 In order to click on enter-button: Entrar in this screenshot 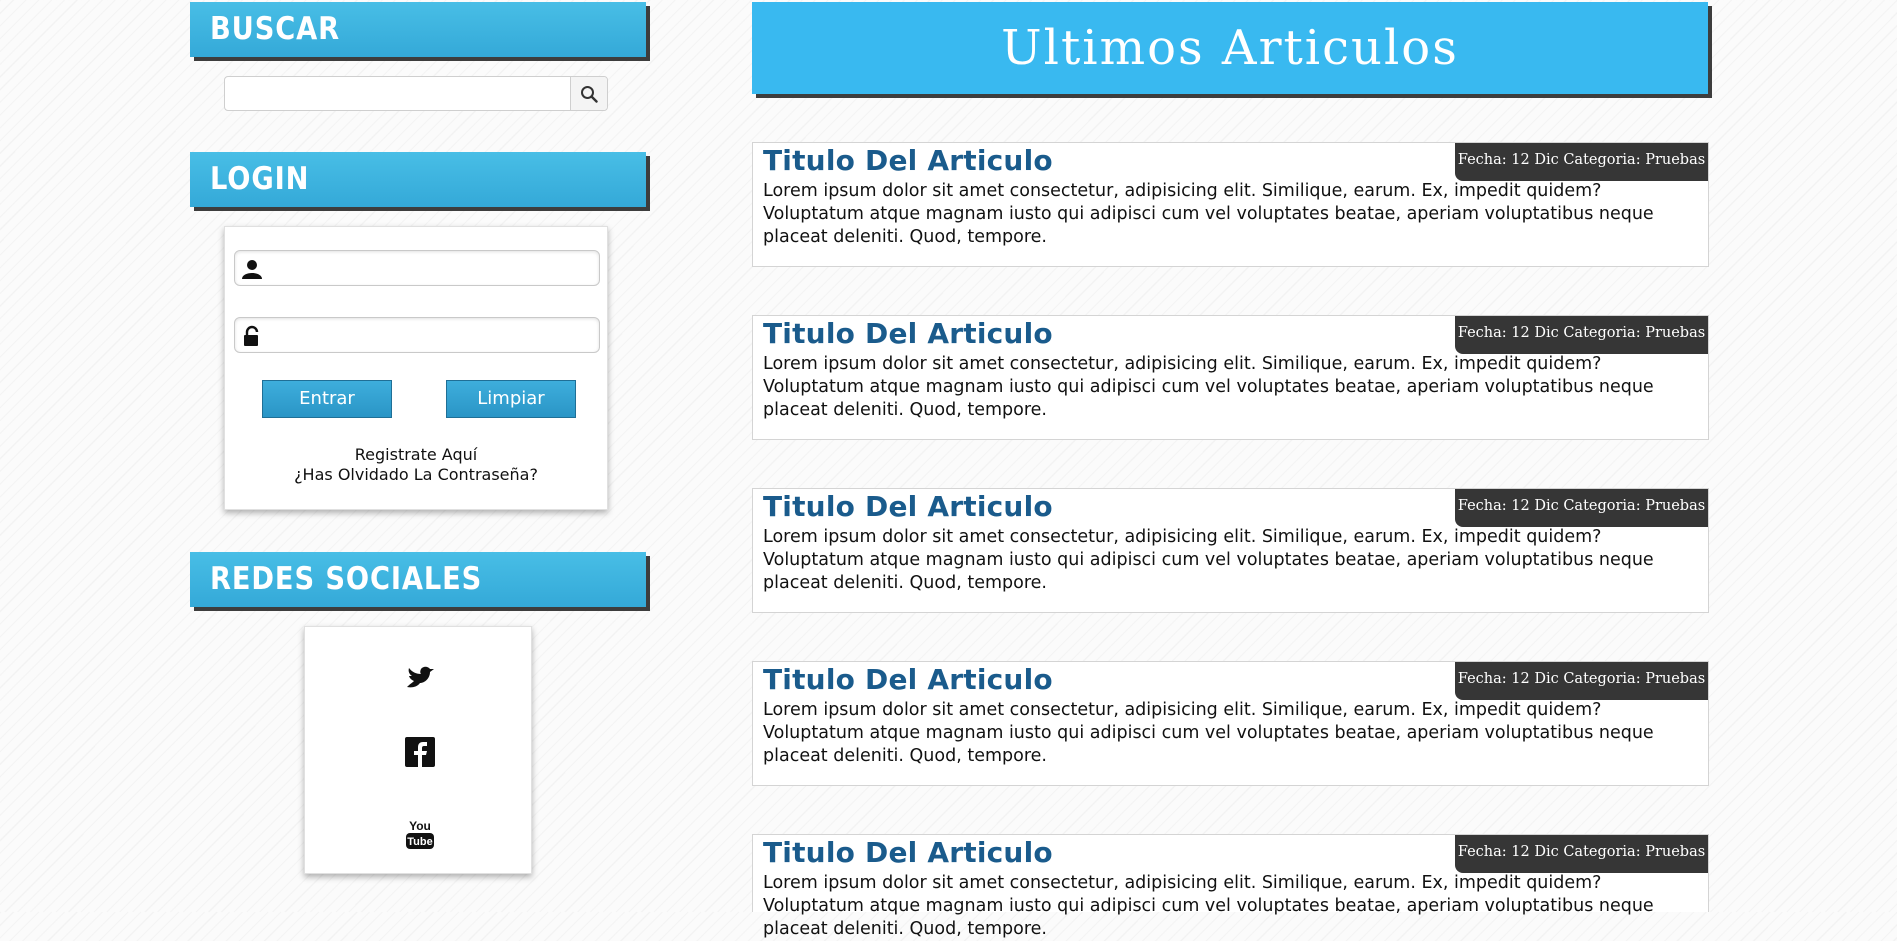, I will do `click(327, 399)`.